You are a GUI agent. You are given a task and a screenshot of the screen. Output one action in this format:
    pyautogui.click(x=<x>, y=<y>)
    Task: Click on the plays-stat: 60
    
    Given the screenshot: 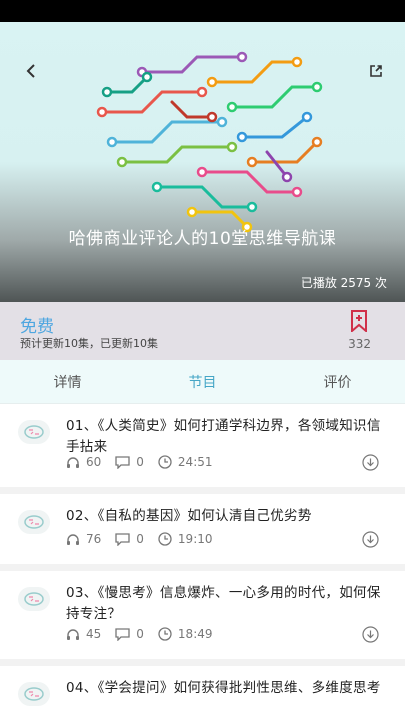 What is the action you would take?
    pyautogui.click(x=83, y=462)
    